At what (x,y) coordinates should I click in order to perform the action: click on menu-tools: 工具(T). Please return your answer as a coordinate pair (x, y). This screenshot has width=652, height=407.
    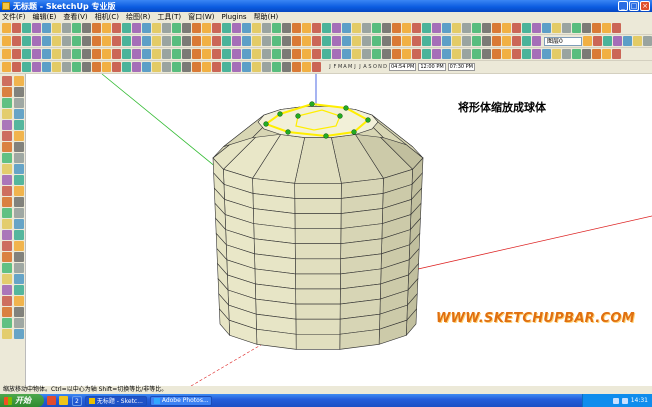
    Looking at the image, I should click on (169, 17).